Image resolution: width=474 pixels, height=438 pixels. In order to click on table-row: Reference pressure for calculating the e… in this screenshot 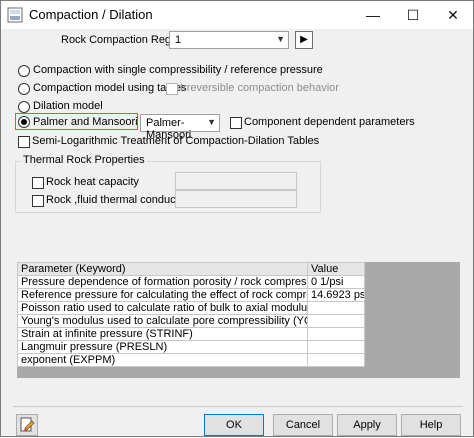, I will do `click(191, 295)`.